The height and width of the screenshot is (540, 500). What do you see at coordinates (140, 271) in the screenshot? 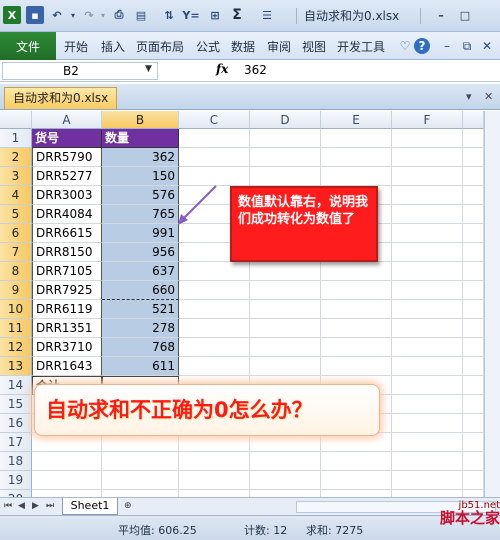
I see `quantity-cell: 637` at bounding box center [140, 271].